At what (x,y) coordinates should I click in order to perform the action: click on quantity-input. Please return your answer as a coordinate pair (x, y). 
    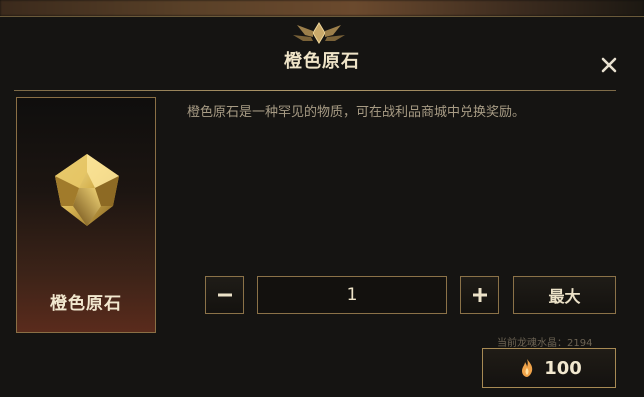
    Looking at the image, I should click on (352, 295).